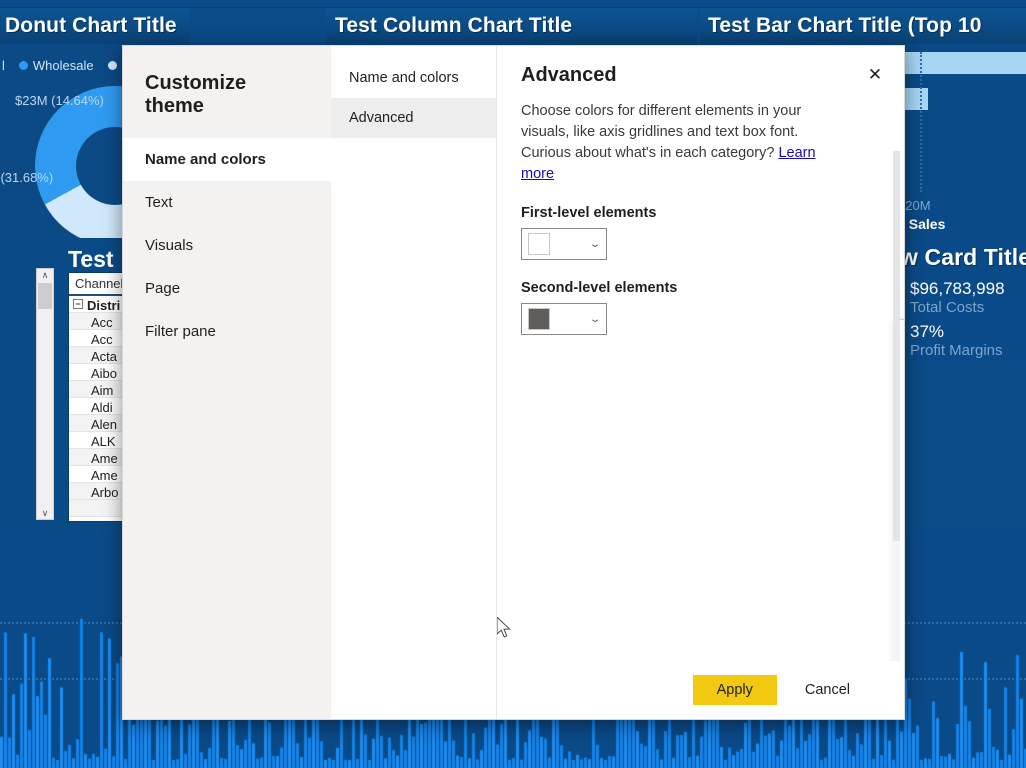  Describe the element at coordinates (564, 319) in the screenshot. I see `second-level-color-dropdown: ⌄` at that location.